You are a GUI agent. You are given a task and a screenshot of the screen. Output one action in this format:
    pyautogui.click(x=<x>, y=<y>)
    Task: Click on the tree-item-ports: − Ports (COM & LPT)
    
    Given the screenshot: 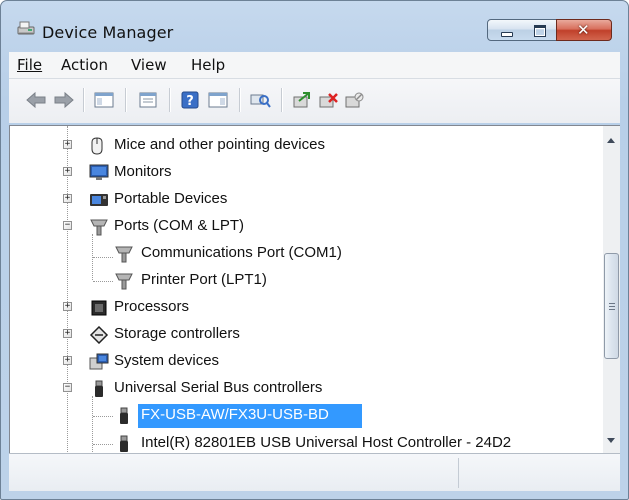 What is the action you would take?
    pyautogui.click(x=305, y=227)
    